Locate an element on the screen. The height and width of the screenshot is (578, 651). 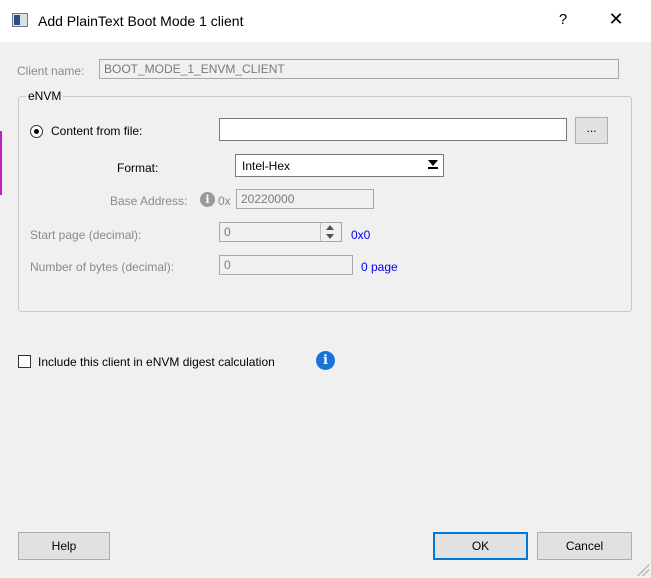
include-digest-checkbox is located at coordinates (24, 361).